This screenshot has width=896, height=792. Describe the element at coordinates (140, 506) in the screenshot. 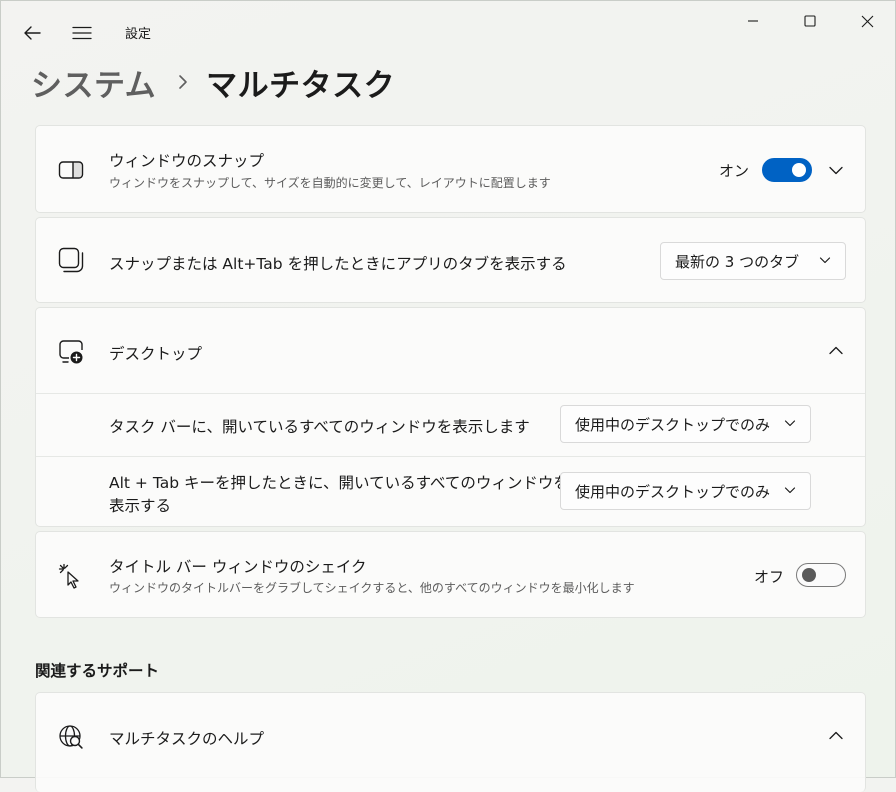

I see `alt-tab-windows-label-line2: 表示する` at that location.